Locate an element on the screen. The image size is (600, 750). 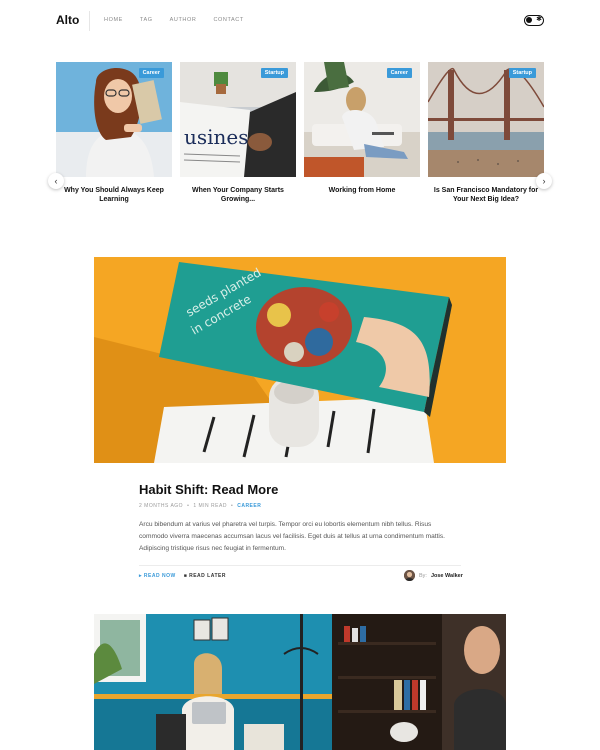
theme-toggle: ✱ is located at coordinates (534, 20).